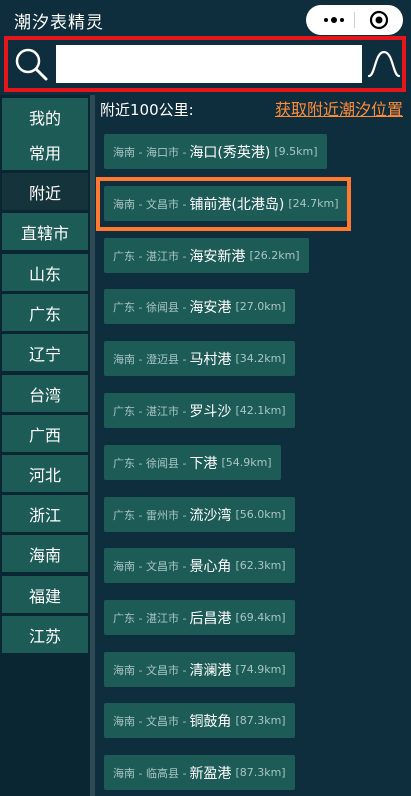  Describe the element at coordinates (150, 359) in the screenshot. I see `port-region: 海南 - 澄迈县 -` at that location.